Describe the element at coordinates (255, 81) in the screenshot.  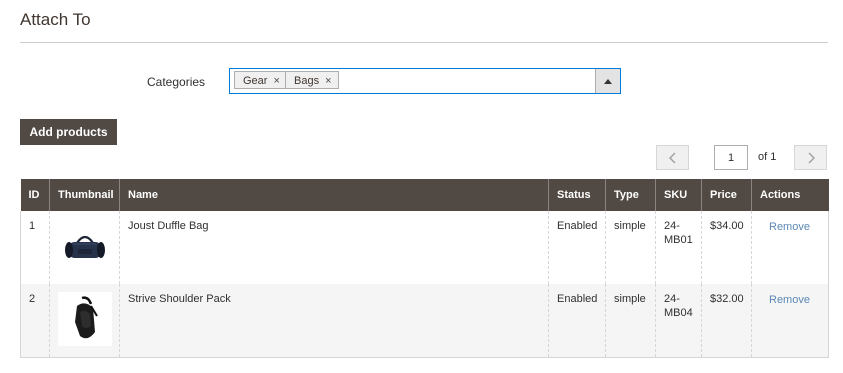
I see `chip-label: Gear` at that location.